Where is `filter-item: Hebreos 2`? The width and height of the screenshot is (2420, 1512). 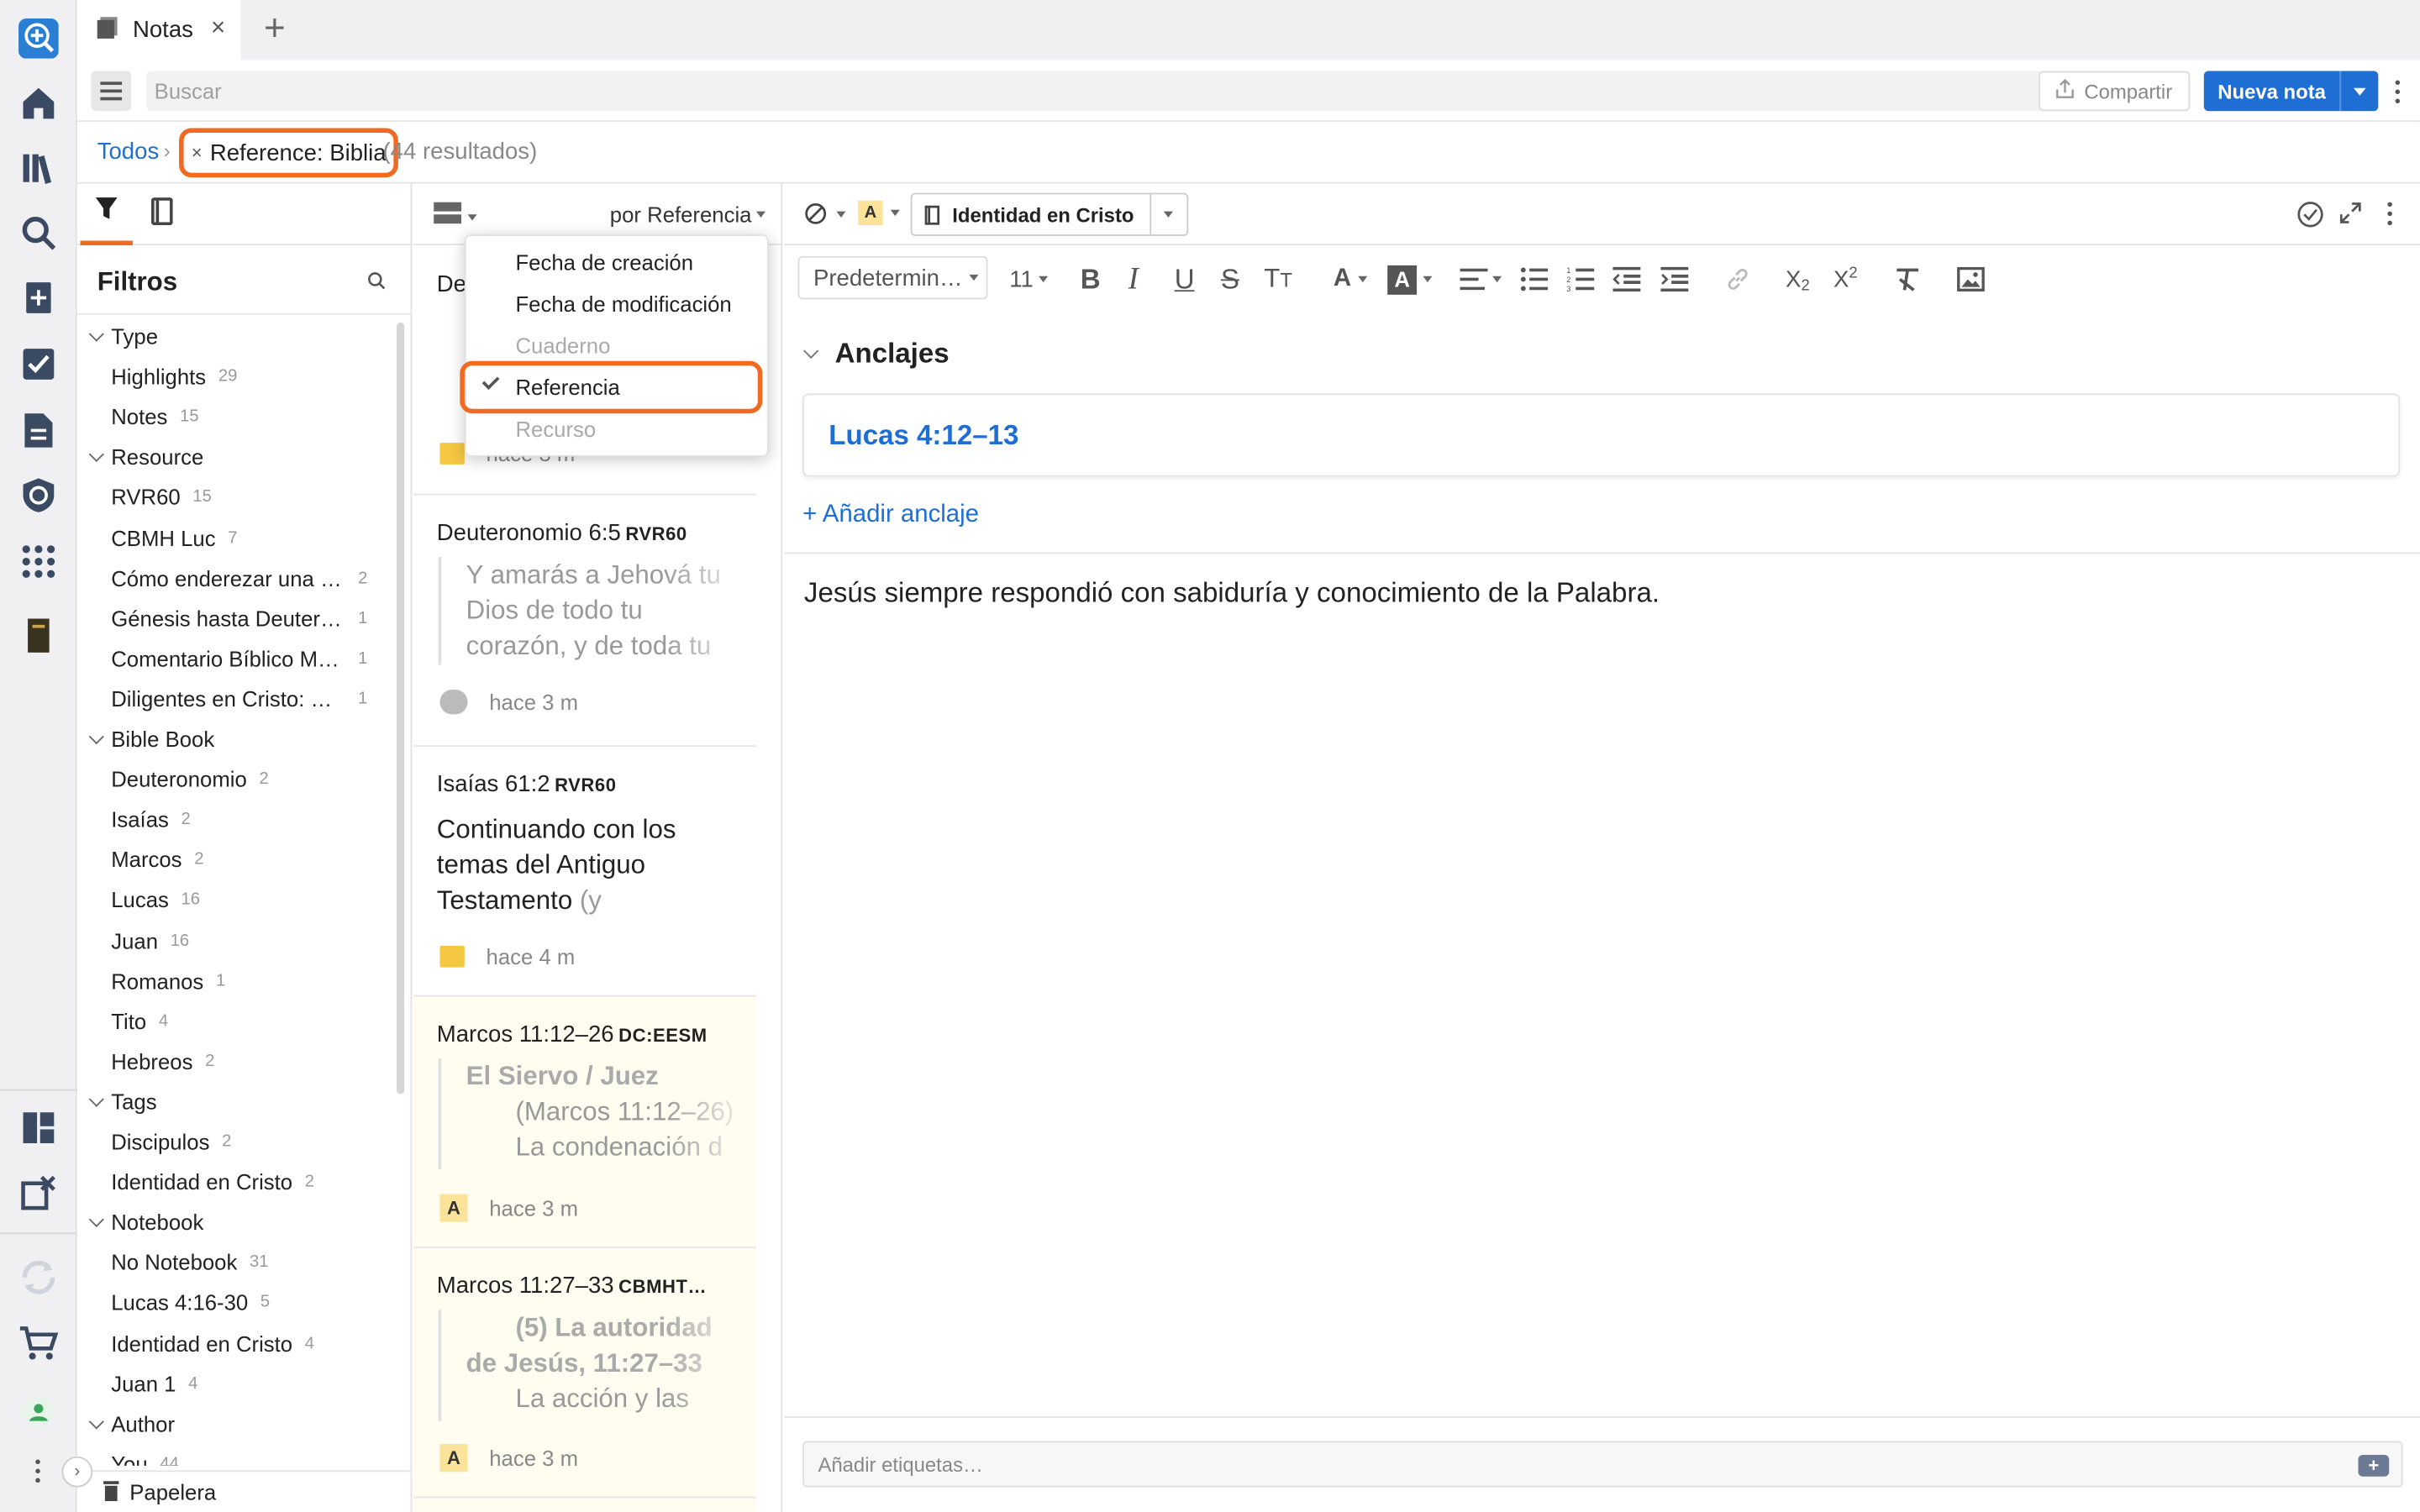
filter-item: Hebreos 2 is located at coordinates (238, 1062).